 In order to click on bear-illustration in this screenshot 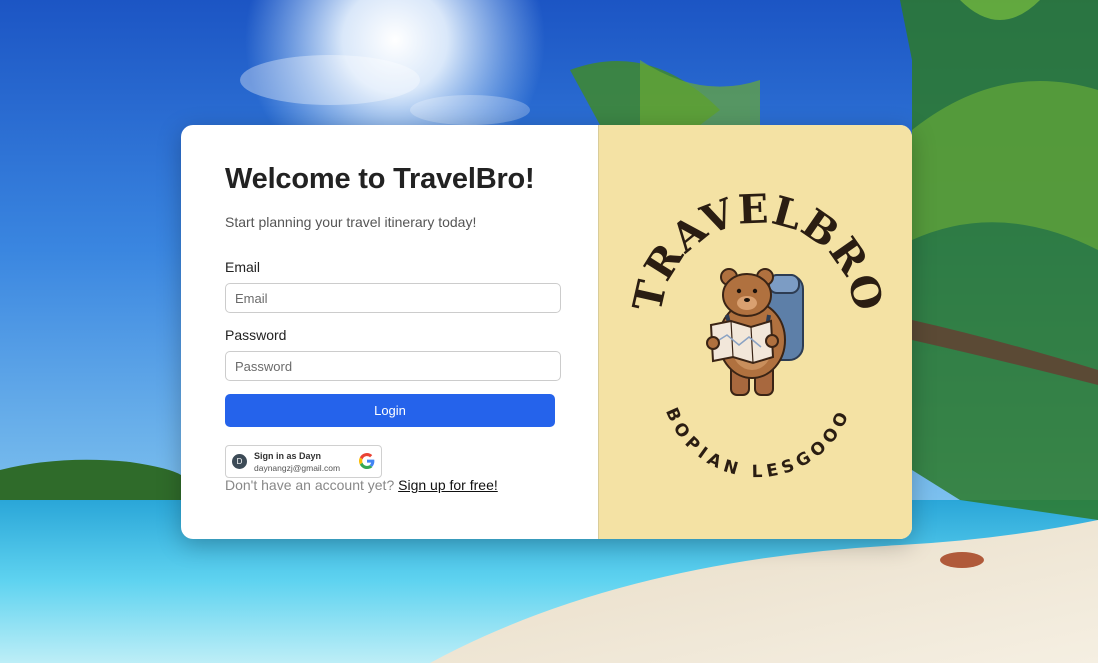, I will do `click(755, 332)`.